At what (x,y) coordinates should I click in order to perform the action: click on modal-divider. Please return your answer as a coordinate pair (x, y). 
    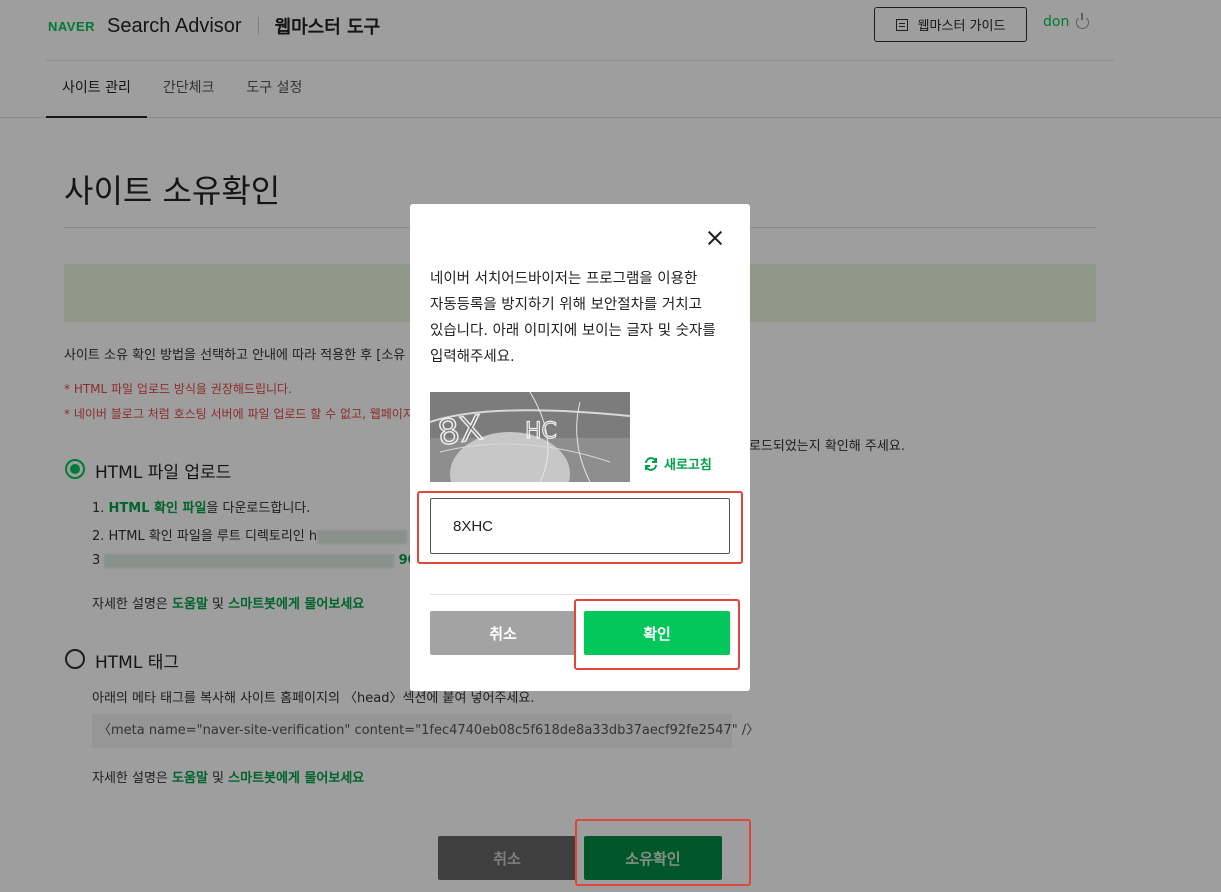
    Looking at the image, I should click on (580, 594).